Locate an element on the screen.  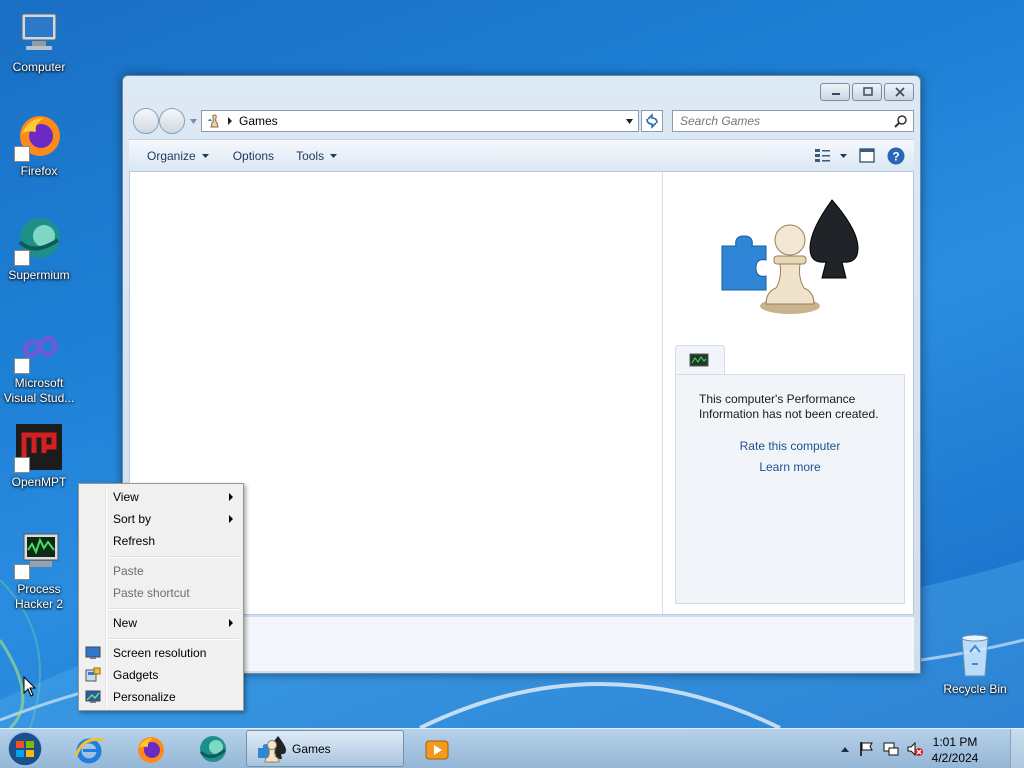
refresh-button is located at coordinates (652, 121).